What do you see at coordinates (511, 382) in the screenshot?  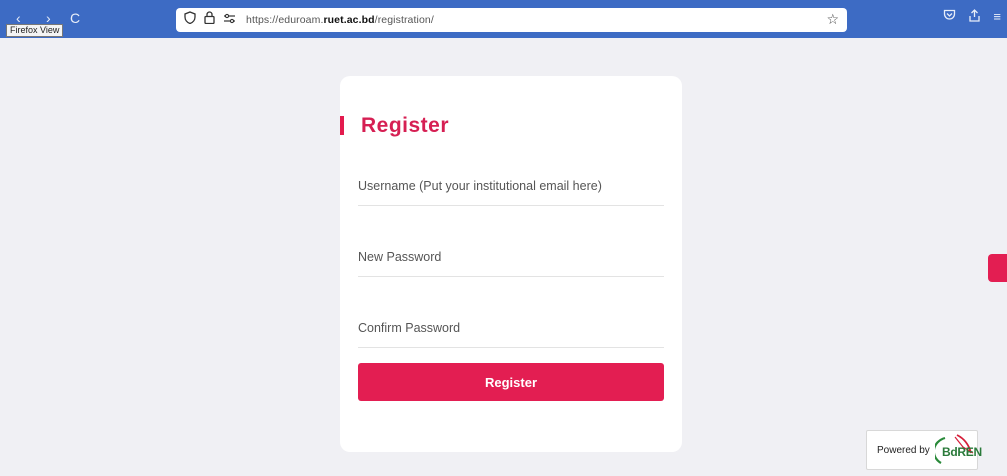 I see `register-button: Register` at bounding box center [511, 382].